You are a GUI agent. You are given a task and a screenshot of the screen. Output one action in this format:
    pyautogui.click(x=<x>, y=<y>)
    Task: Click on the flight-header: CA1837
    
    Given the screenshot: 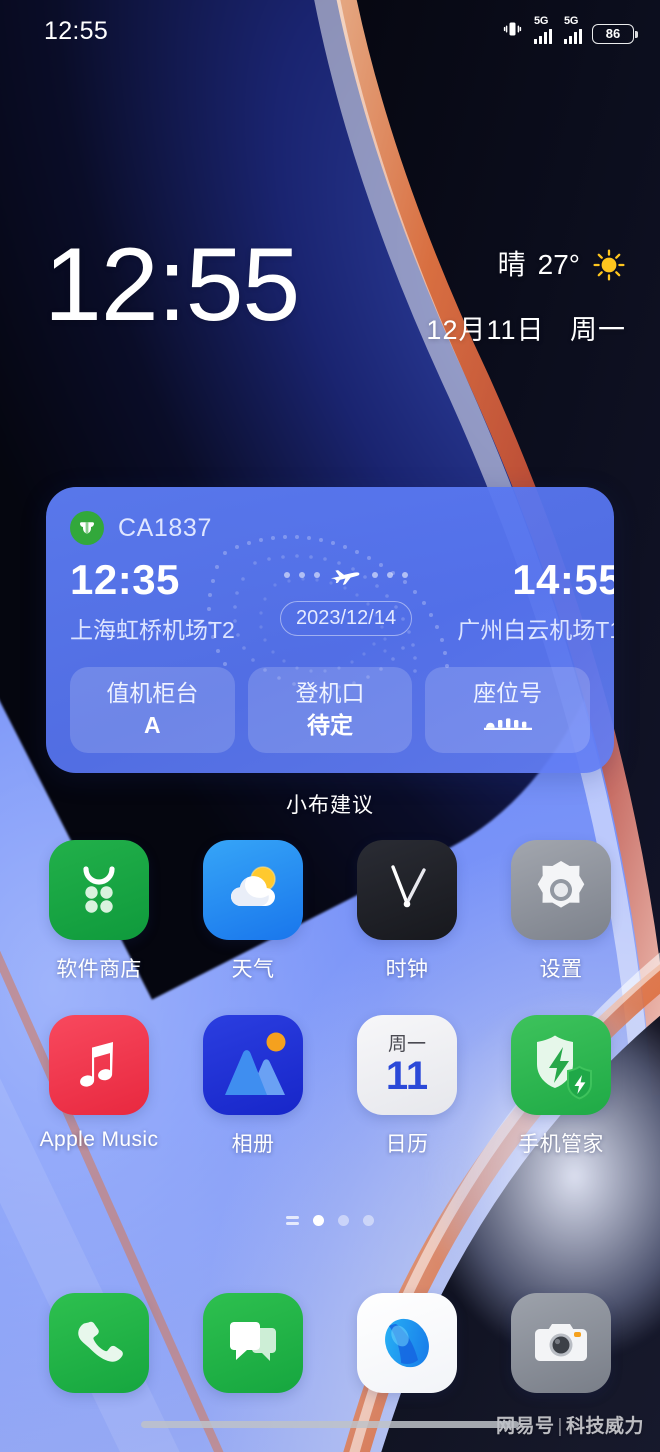 What is the action you would take?
    pyautogui.click(x=330, y=528)
    